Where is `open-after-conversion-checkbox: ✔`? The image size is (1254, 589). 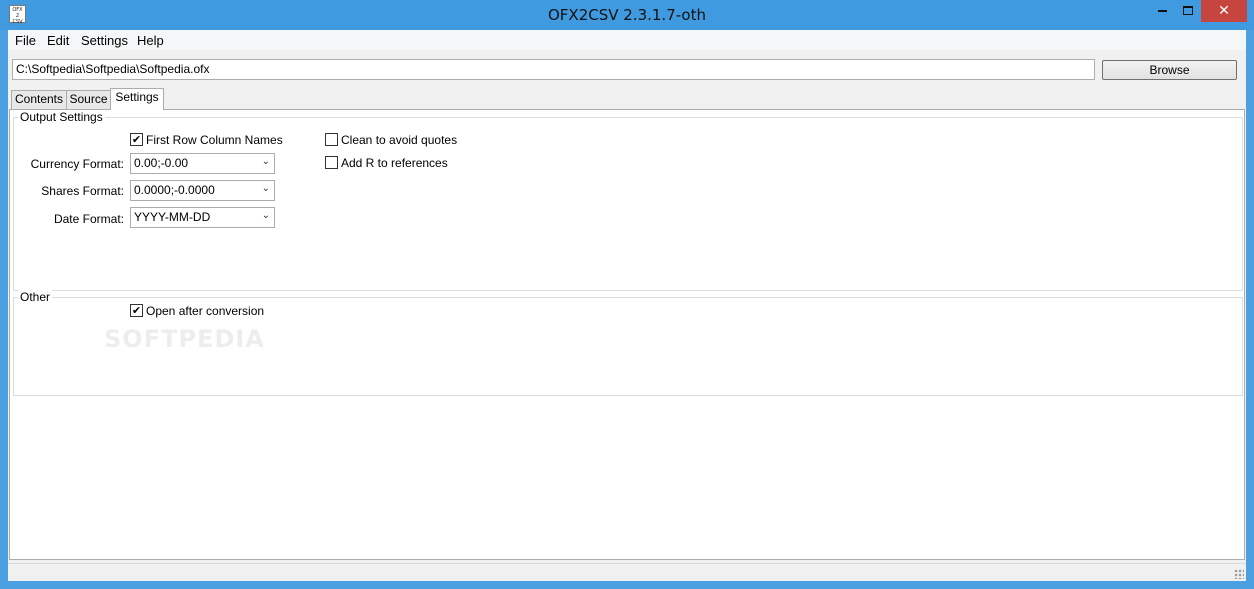
open-after-conversion-checkbox: ✔ is located at coordinates (136, 310).